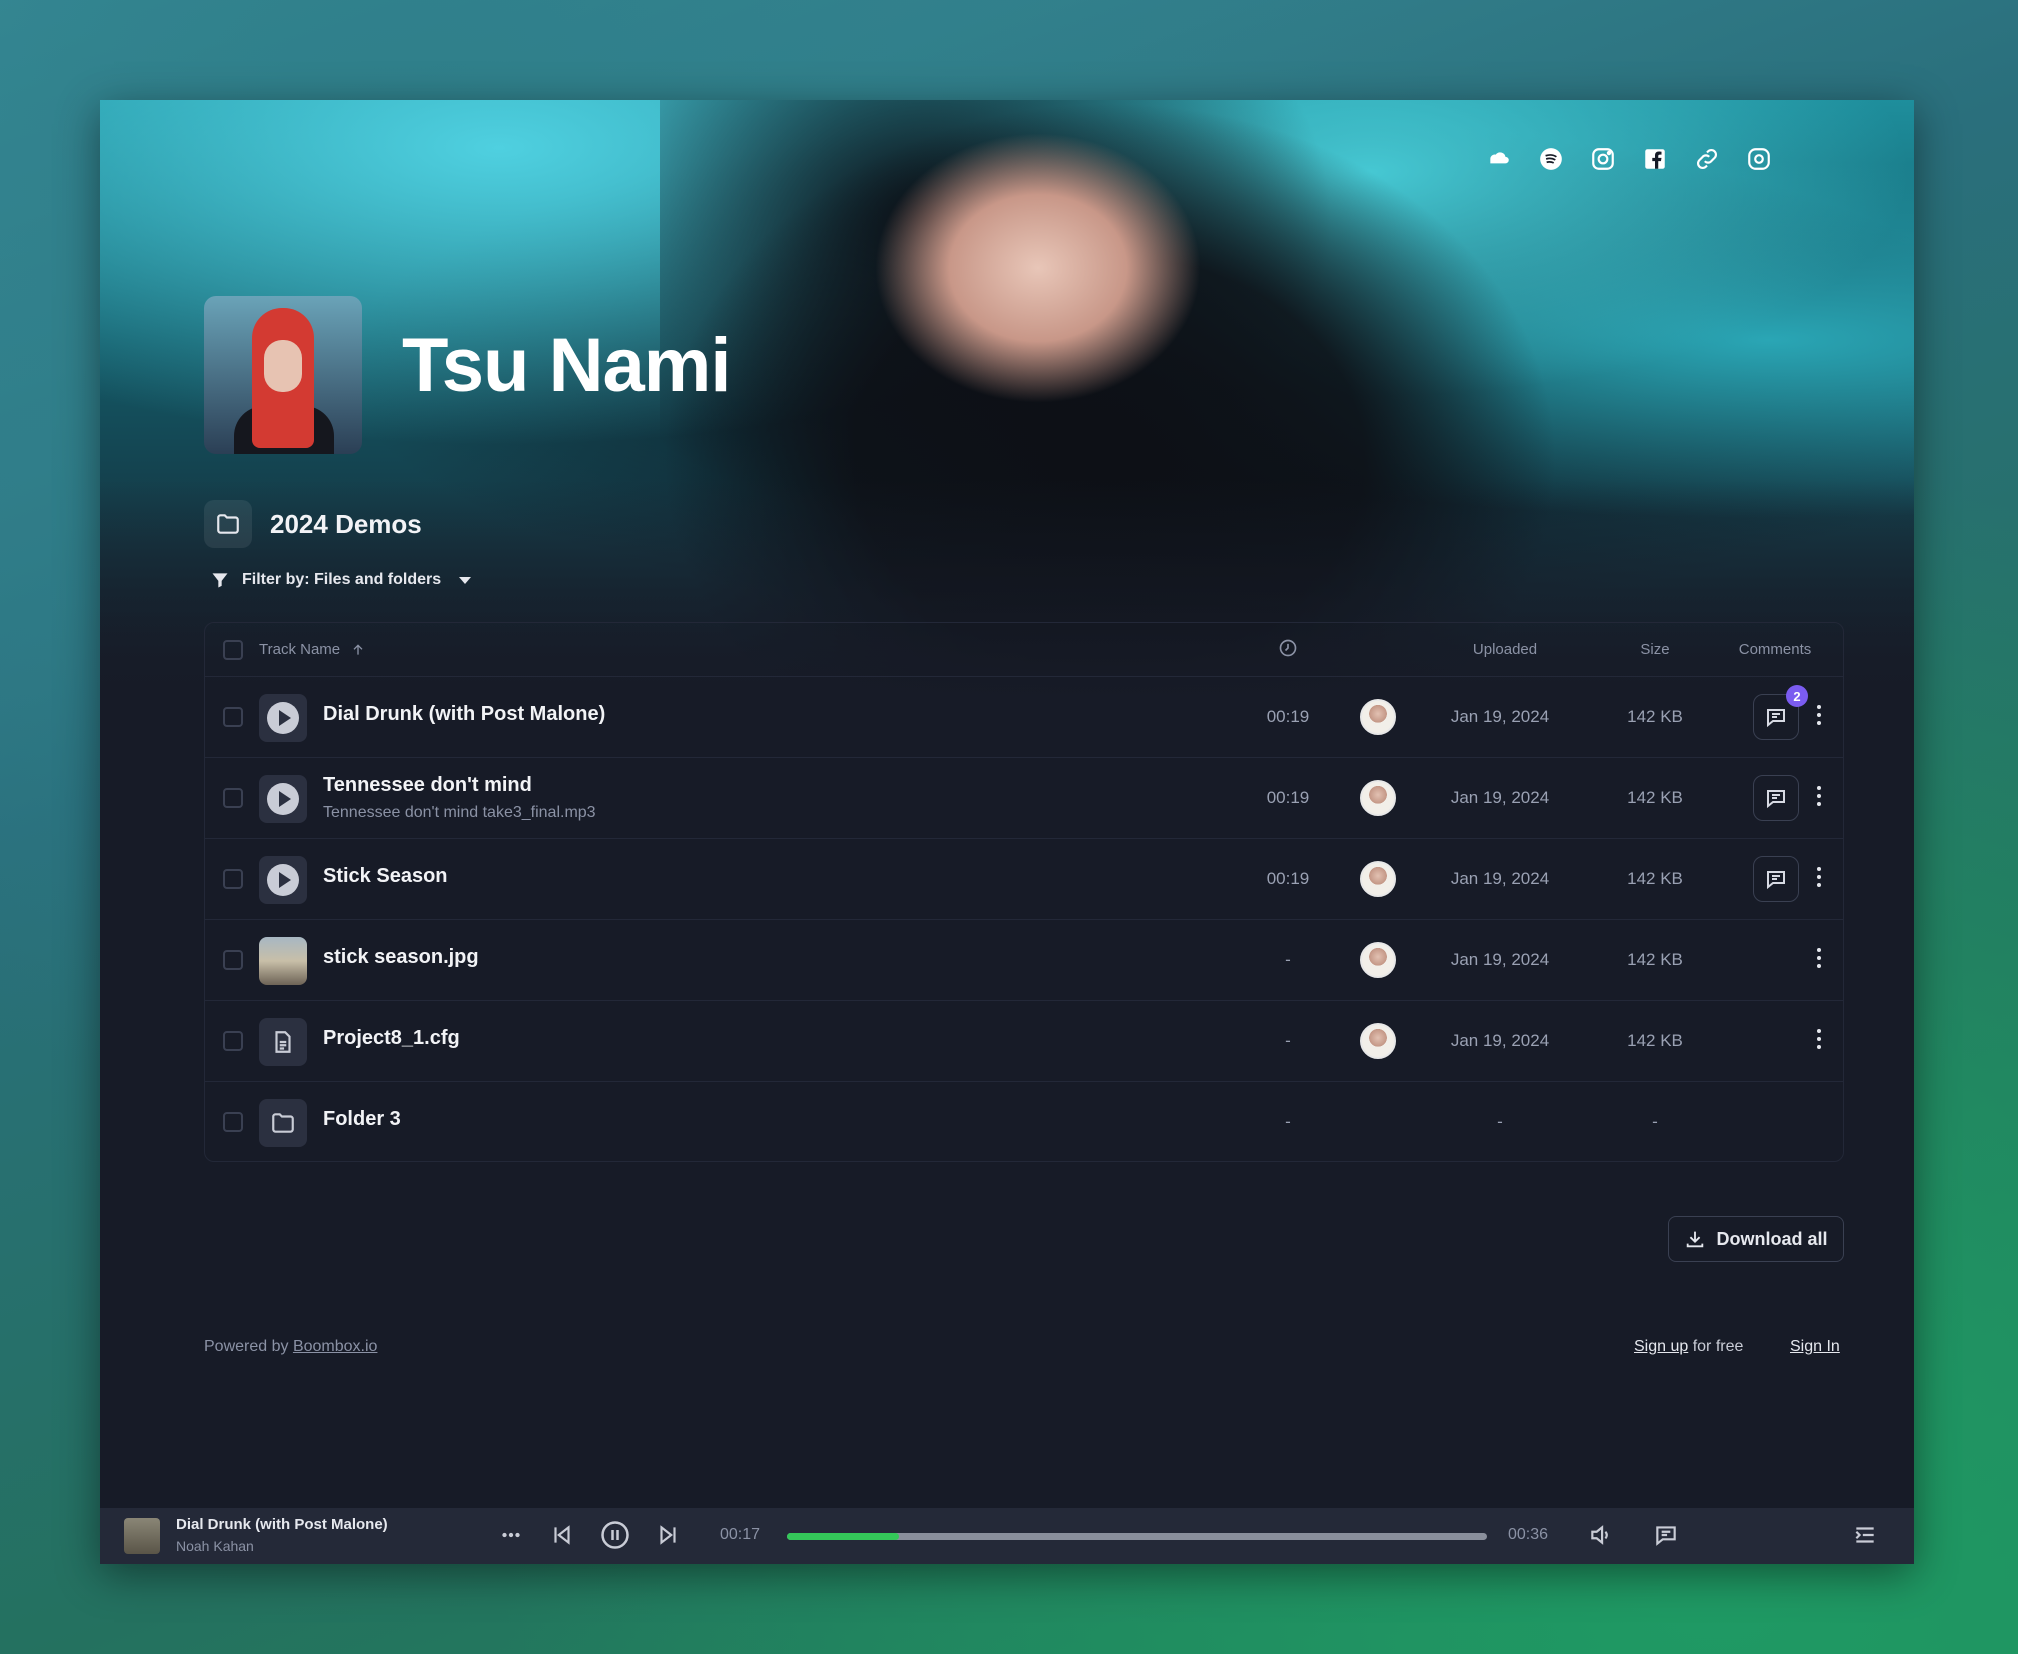 The height and width of the screenshot is (1654, 2018). Describe the element at coordinates (1772, 1238) in the screenshot. I see `download-all-label: Download all` at that location.